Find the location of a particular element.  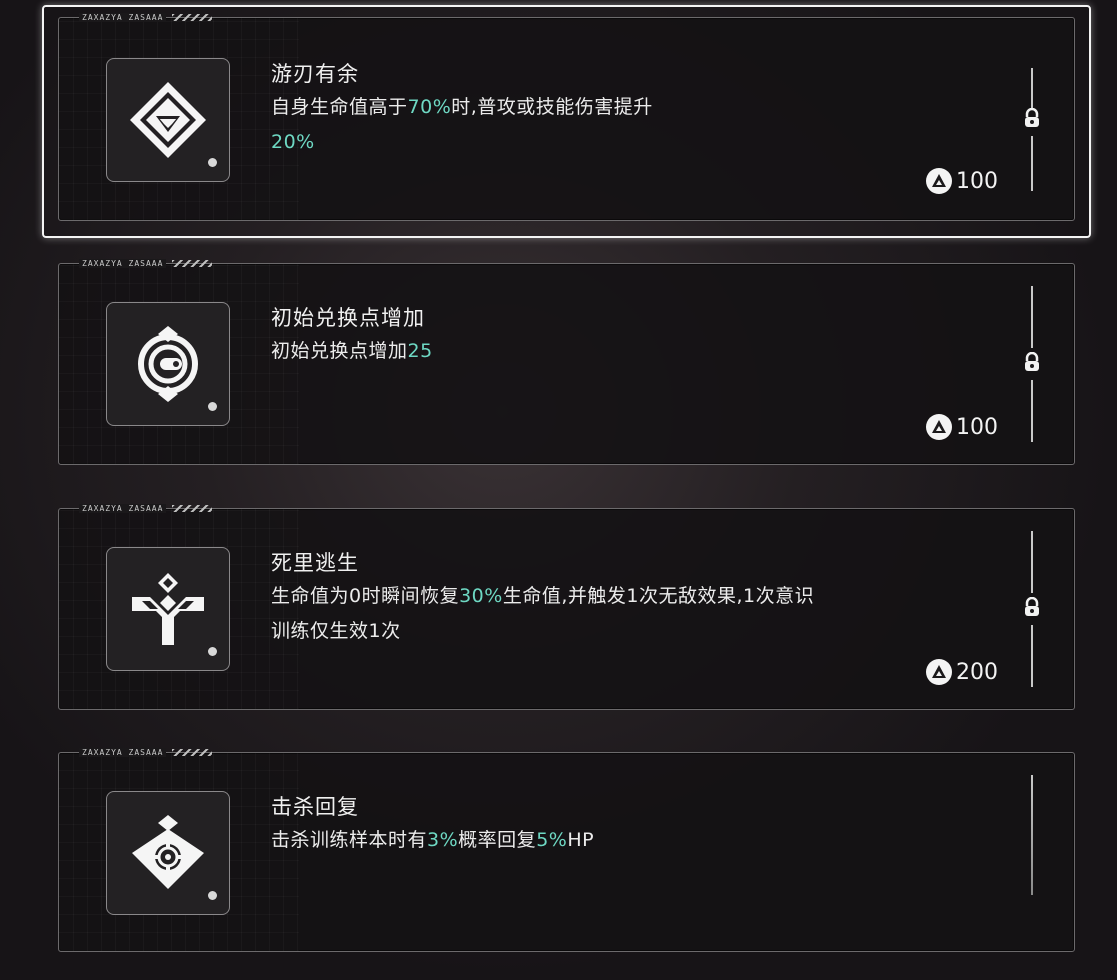

crosshair-heart-icon is located at coordinates (168, 852).